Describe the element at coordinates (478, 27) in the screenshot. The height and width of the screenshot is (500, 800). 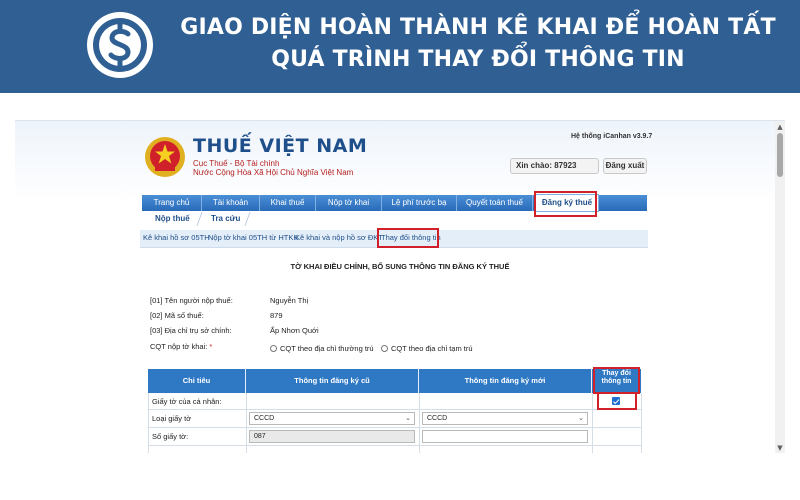
I see `banner-title-line1: GIAO DIỆN HOÀN THÀNH KÊ KHAI ĐỂ HOÀN TẤT` at that location.